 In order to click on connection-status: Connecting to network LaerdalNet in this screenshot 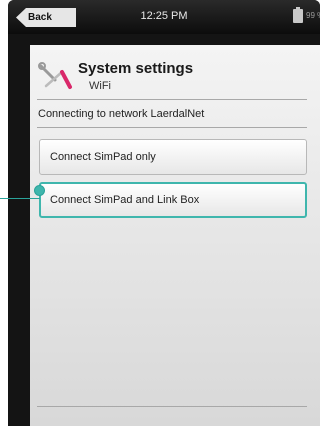, I will do `click(121, 114)`.